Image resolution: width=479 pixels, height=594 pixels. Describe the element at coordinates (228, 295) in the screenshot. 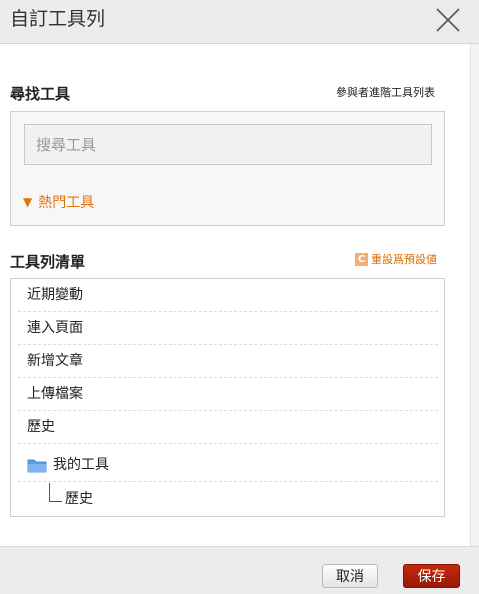

I see `toolbar-list-item: 近期變動` at that location.